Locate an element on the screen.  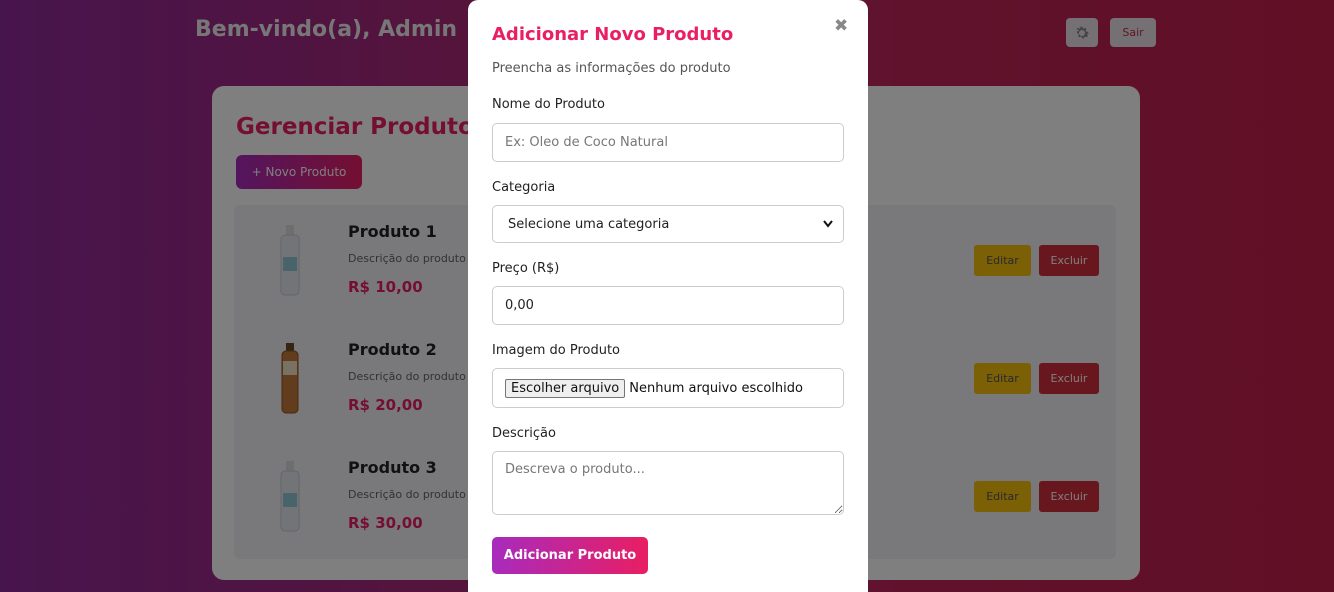
chevron-down-icon is located at coordinates (828, 224).